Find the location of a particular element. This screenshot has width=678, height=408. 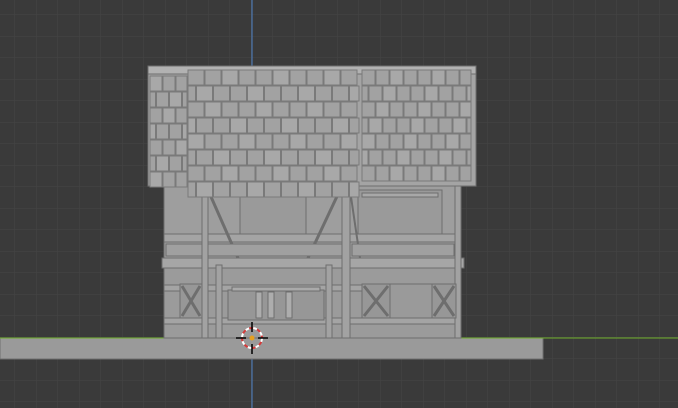

beam-mid-upper is located at coordinates (312, 238).